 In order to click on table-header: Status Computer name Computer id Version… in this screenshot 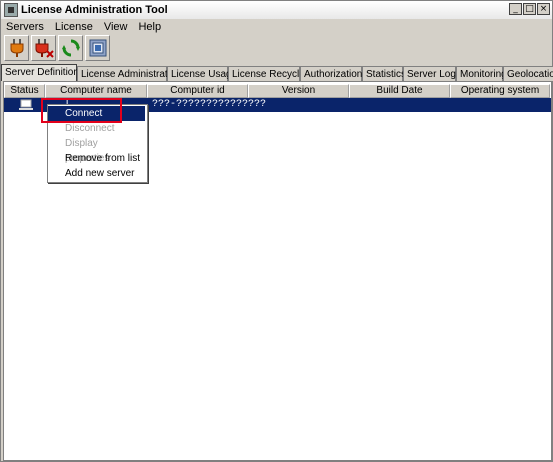, I will do `click(277, 91)`.